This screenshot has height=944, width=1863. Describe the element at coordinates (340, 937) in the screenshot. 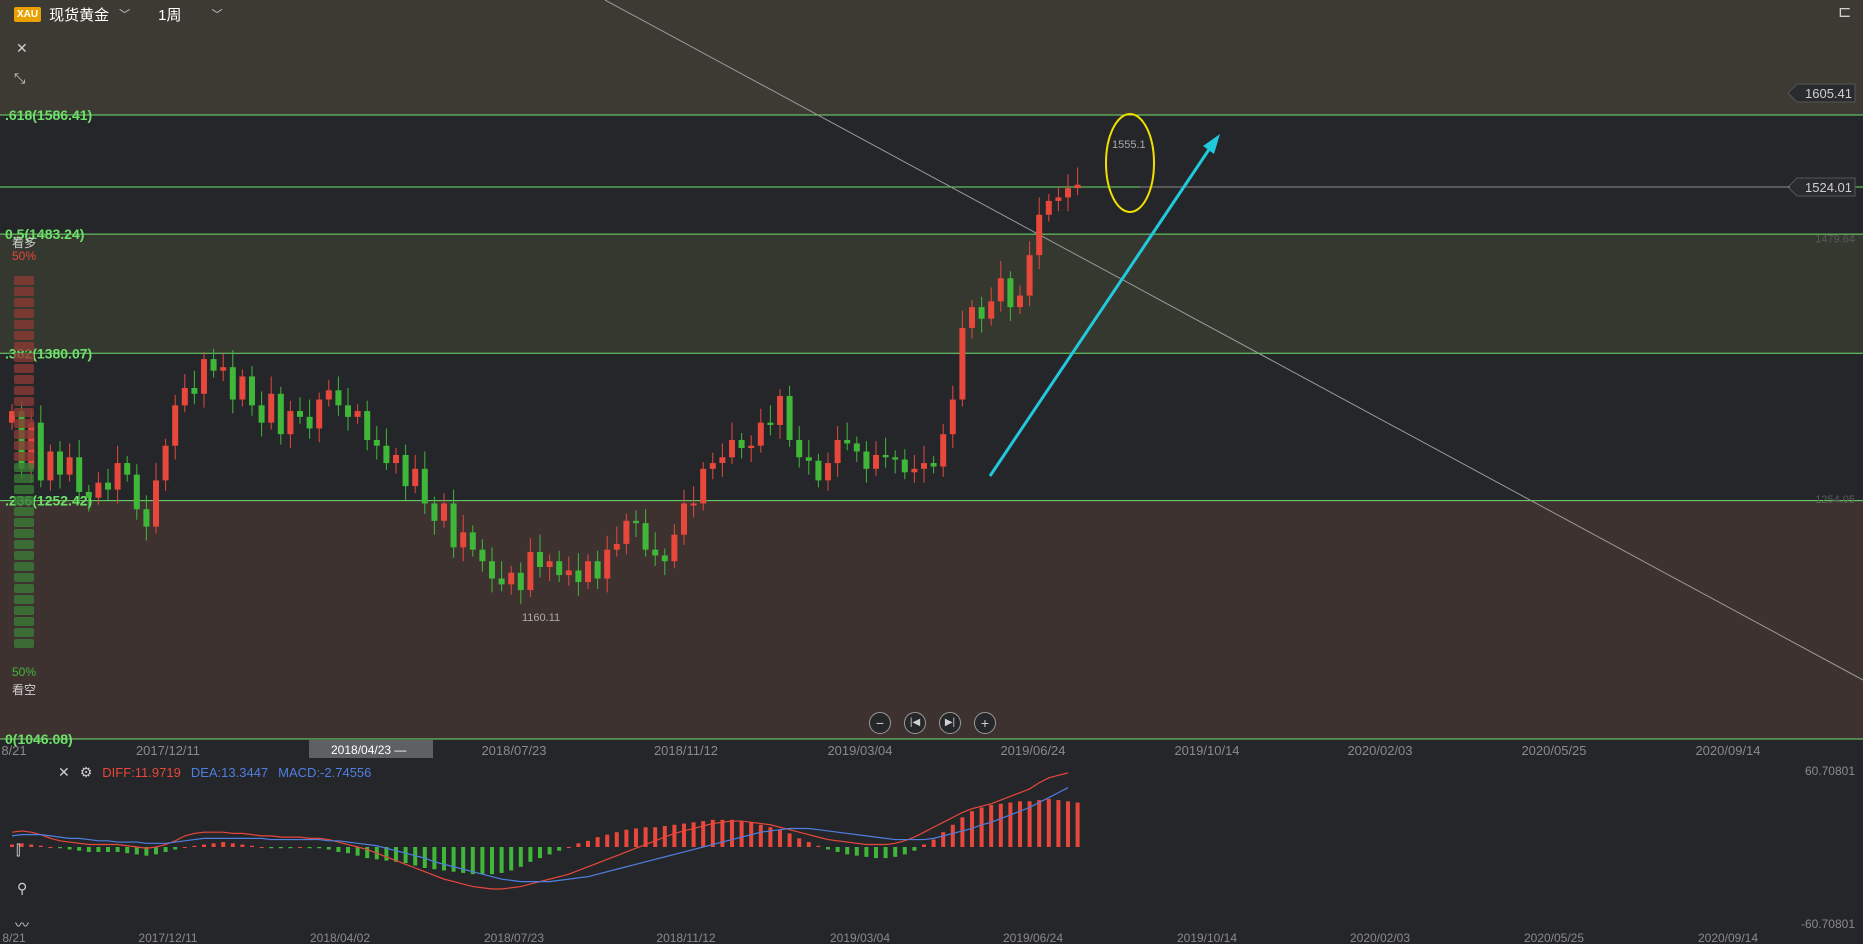

I see `macd-x-tick-label: 2018/04/02` at that location.